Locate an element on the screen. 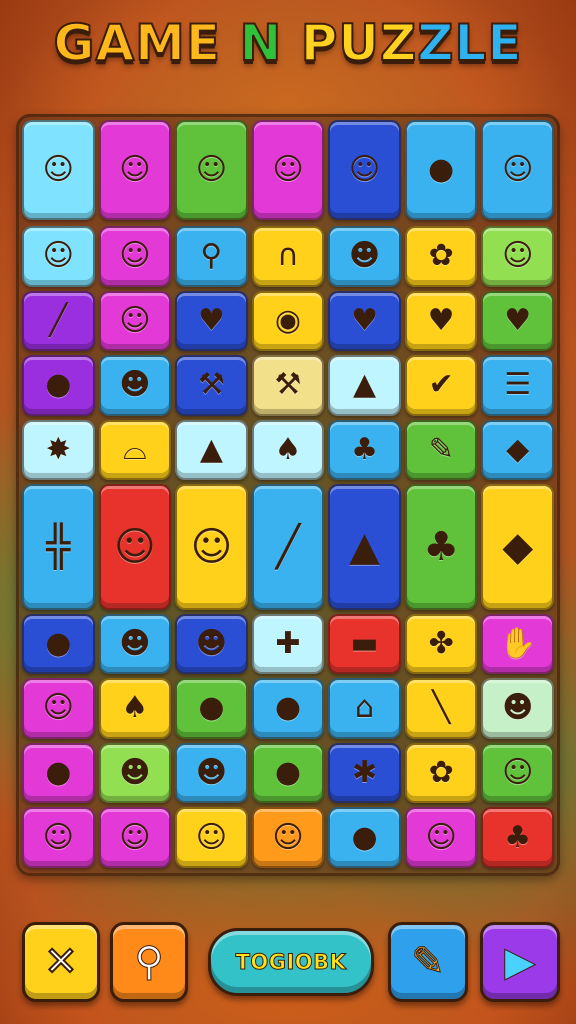 The image size is (576, 1024). pig-icon: ☻ is located at coordinates (211, 773).